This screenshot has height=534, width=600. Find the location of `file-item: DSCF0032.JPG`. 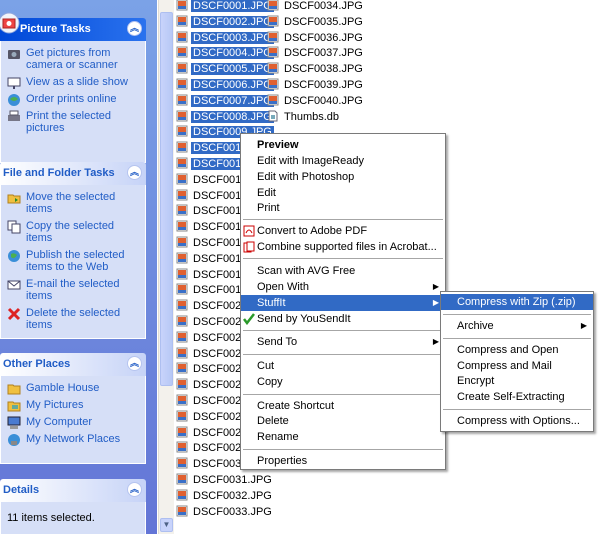

file-item: DSCF0032.JPG is located at coordinates (225, 496).